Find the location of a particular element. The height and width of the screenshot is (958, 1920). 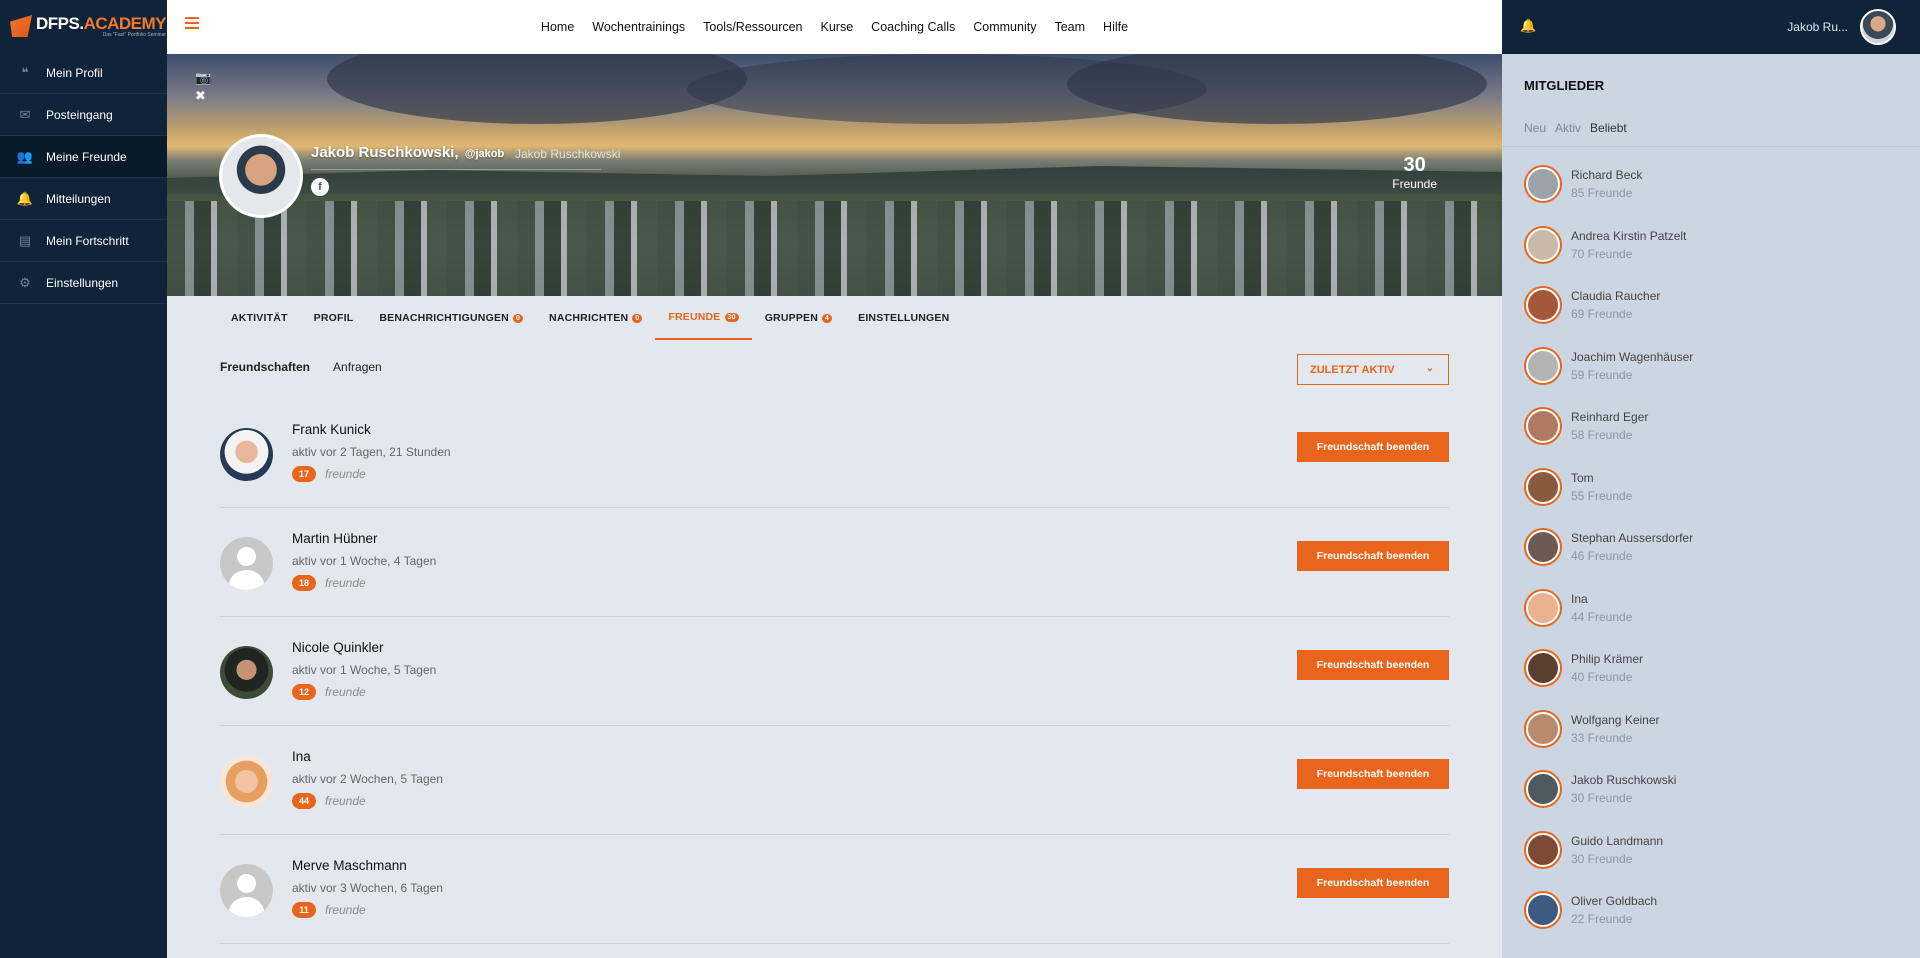

close-icon: ✖ is located at coordinates (200, 96).